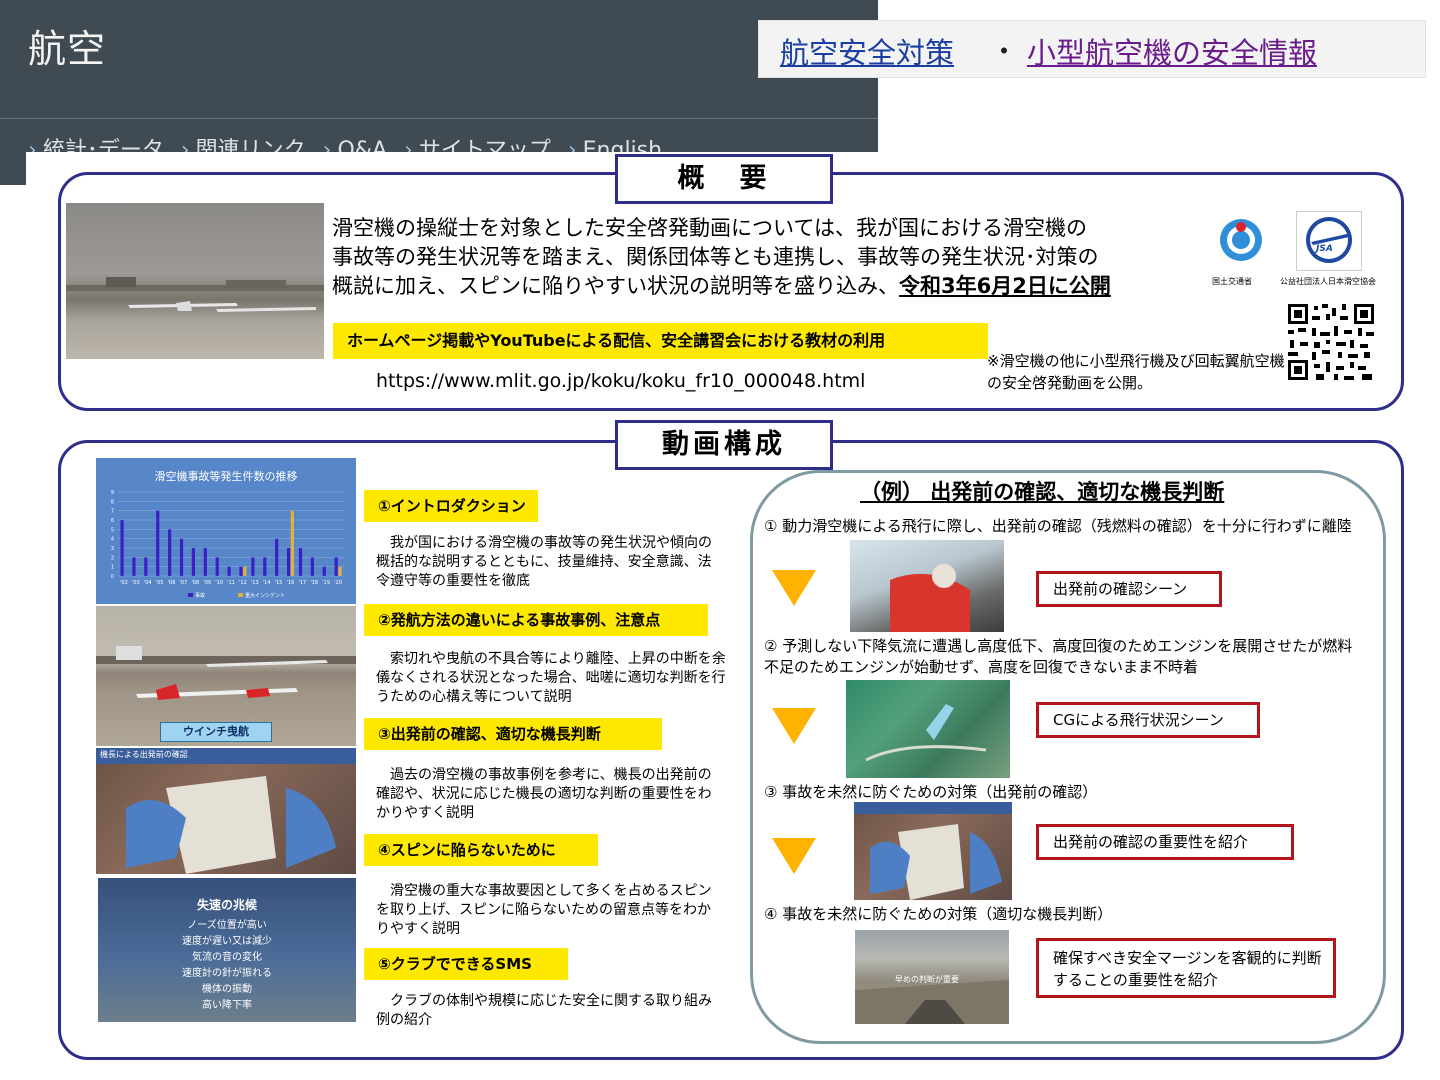  Describe the element at coordinates (326, 583) in the screenshot. I see `chart-x-tick: '19` at that location.